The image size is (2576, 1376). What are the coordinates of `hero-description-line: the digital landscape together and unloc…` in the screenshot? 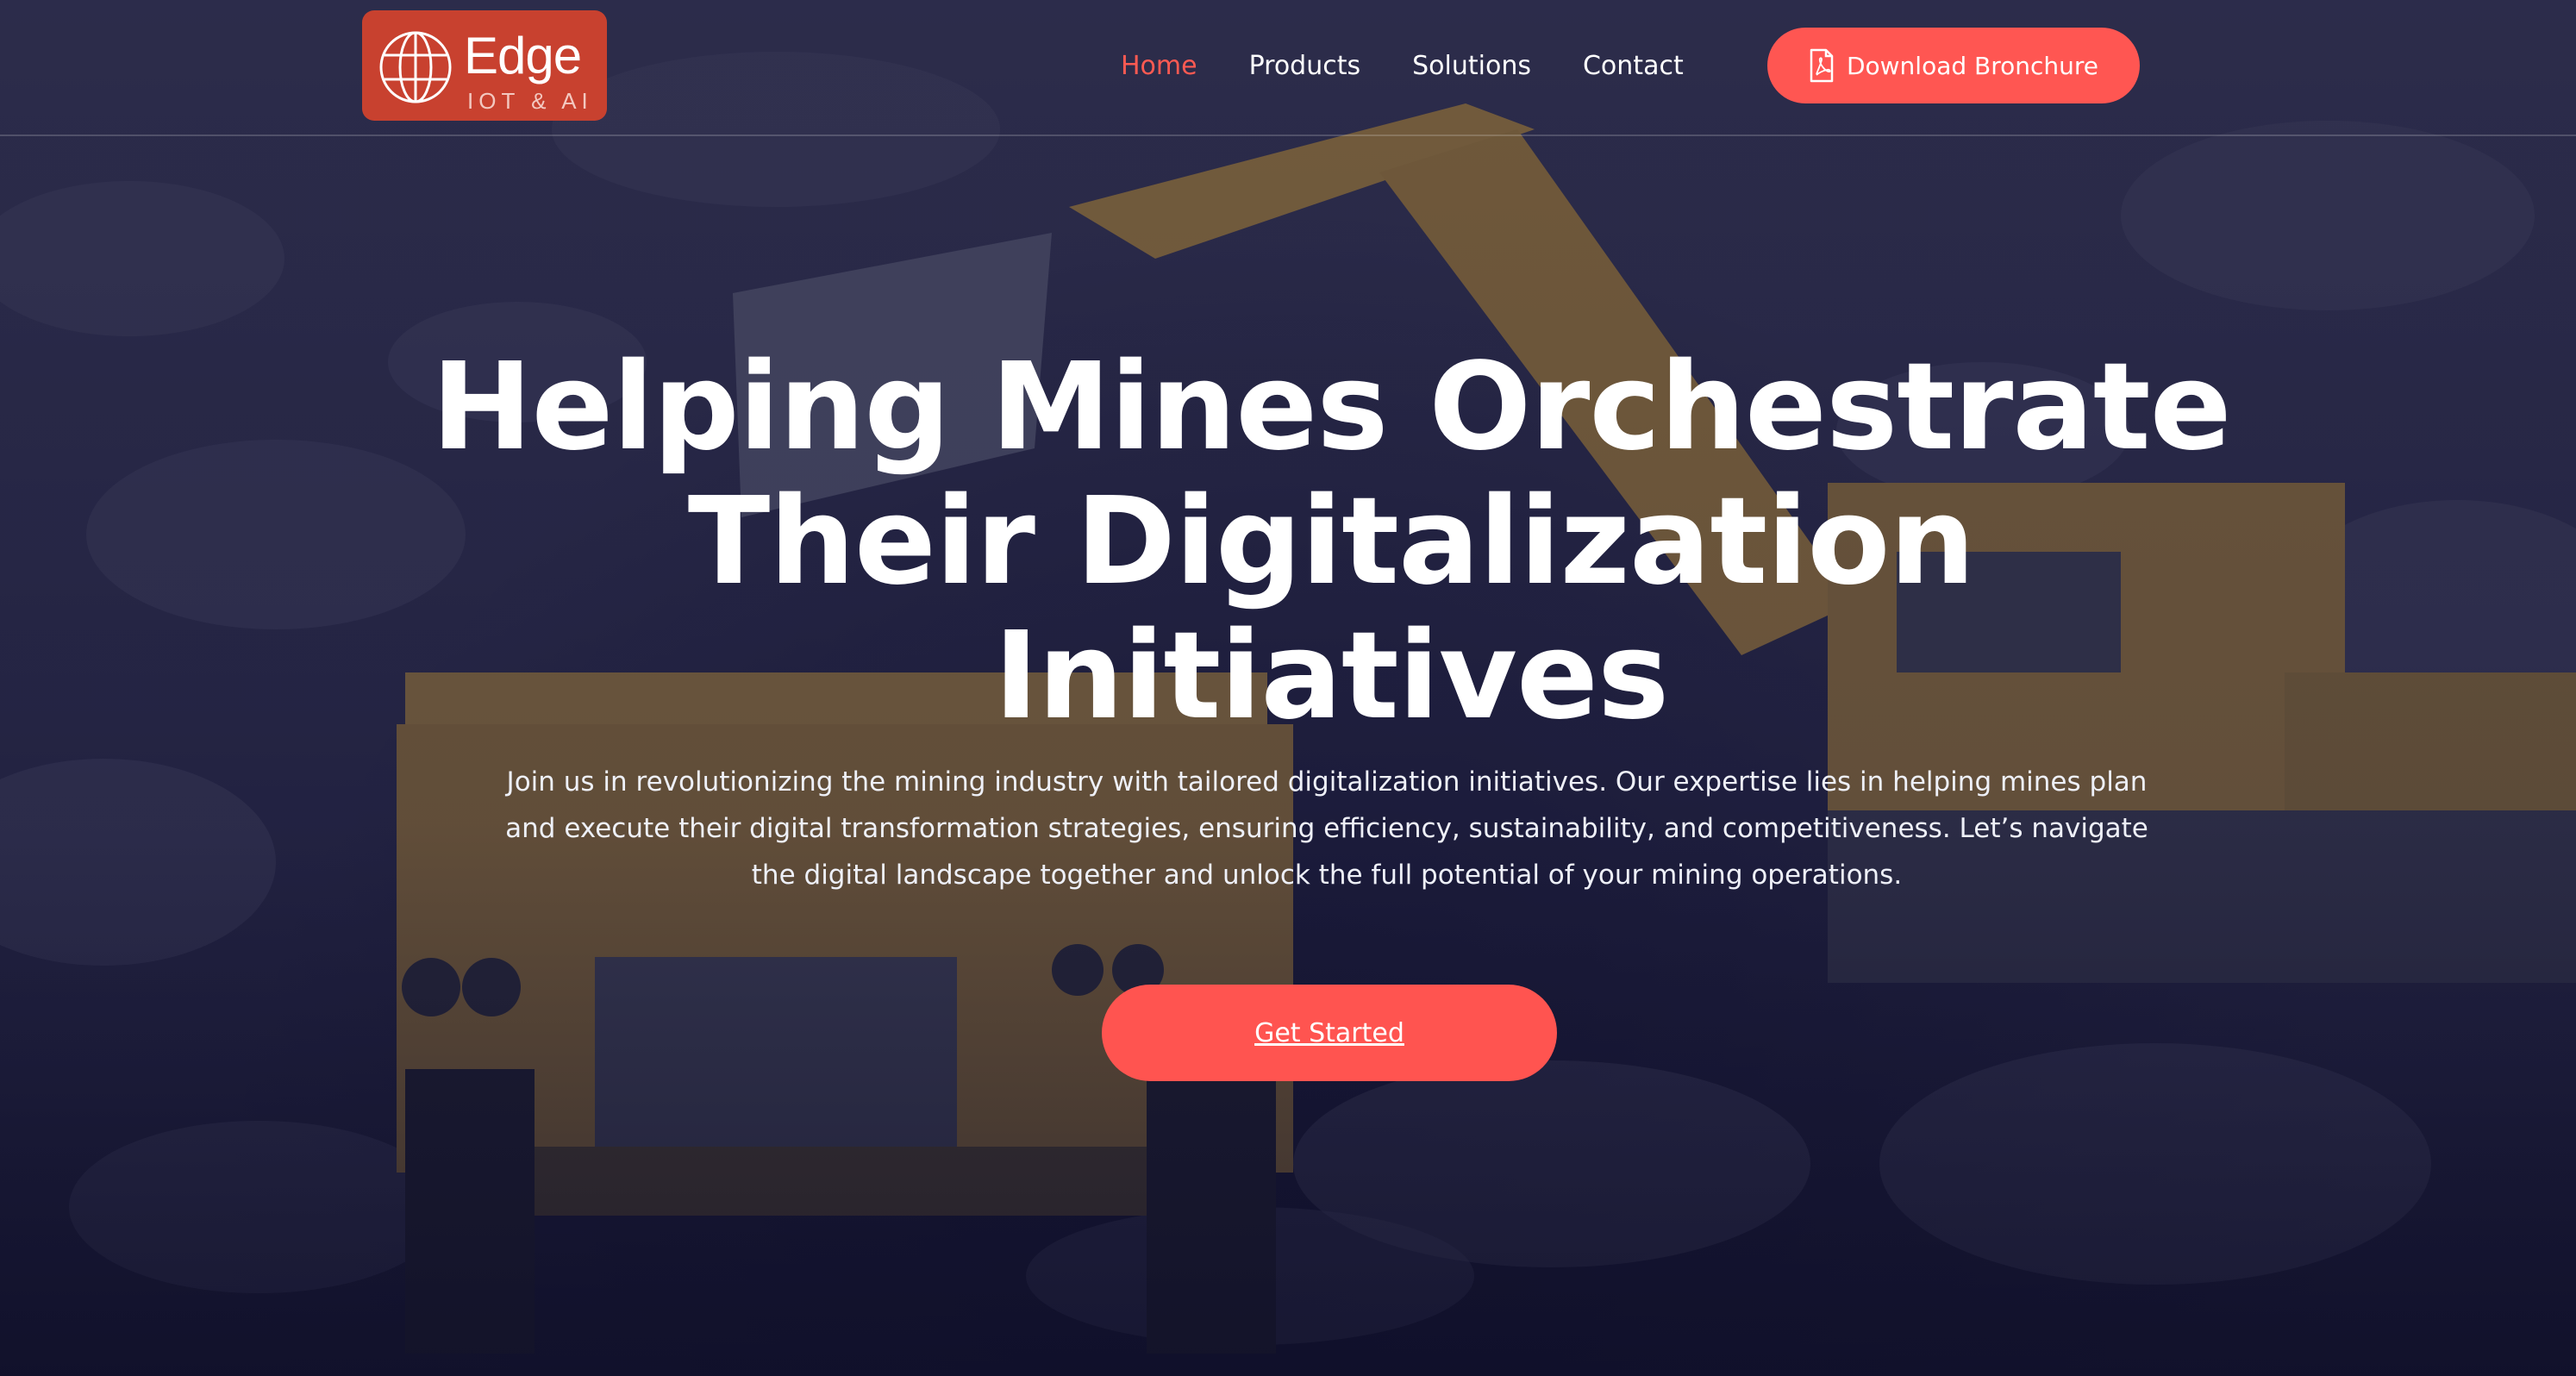 It's located at (1327, 875).